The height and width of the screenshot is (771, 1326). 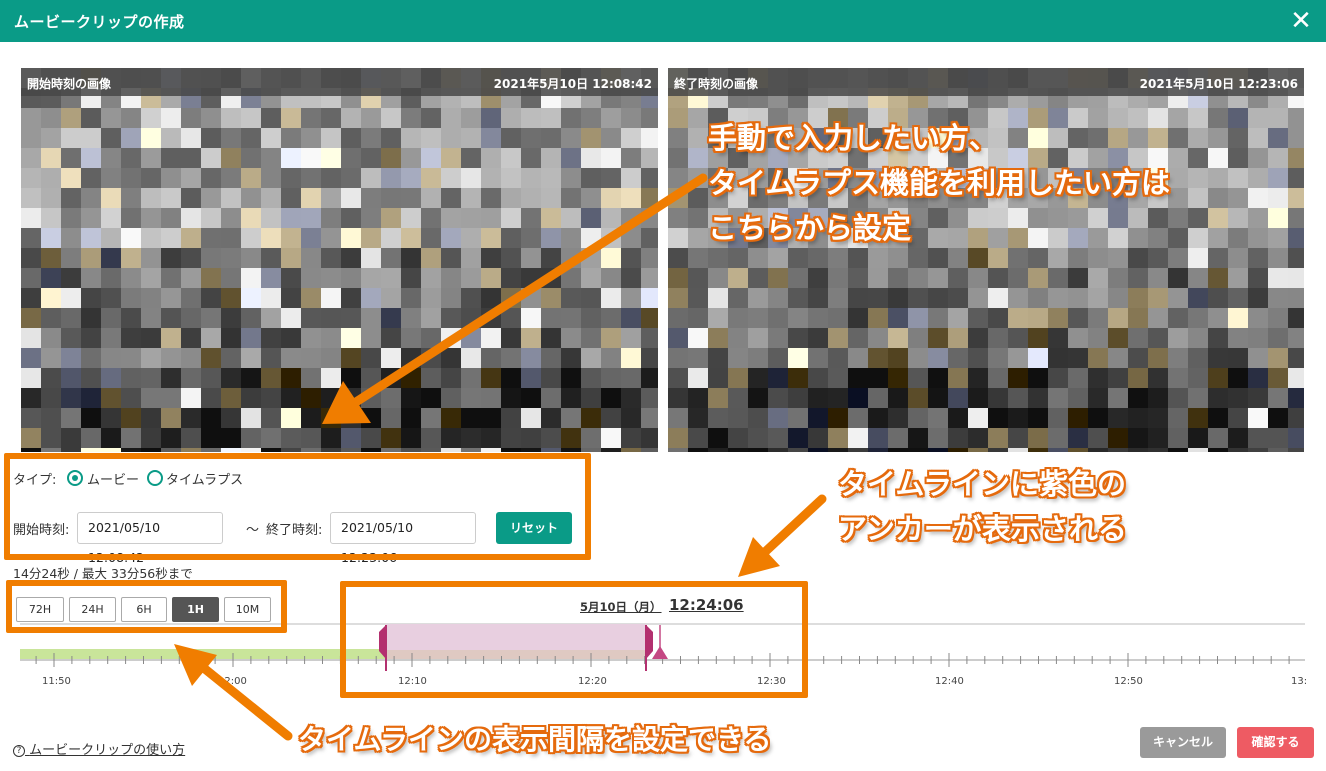 I want to click on callout-form-line: こちらから設定, so click(x=810, y=228).